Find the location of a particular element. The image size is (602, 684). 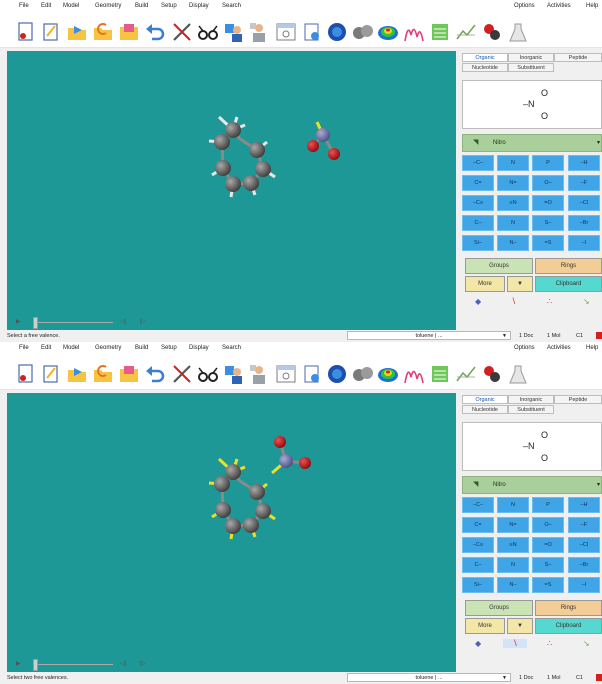

fragment-o-double: =O is located at coordinates (548, 545).